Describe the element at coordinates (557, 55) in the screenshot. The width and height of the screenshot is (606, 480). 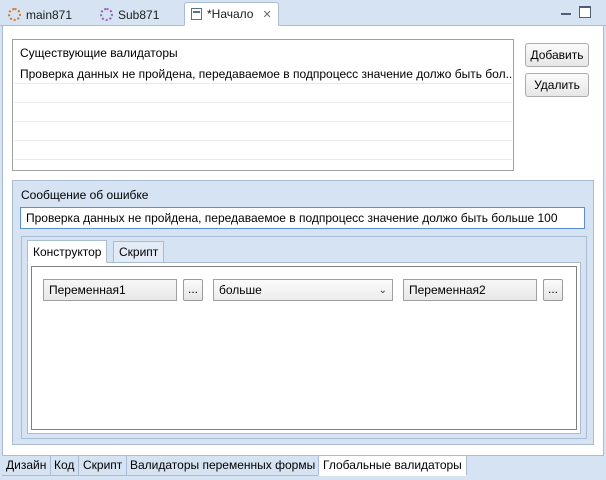
I see `add-button: Добавить` at that location.